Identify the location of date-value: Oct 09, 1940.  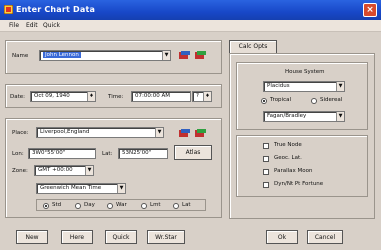
(52, 96).